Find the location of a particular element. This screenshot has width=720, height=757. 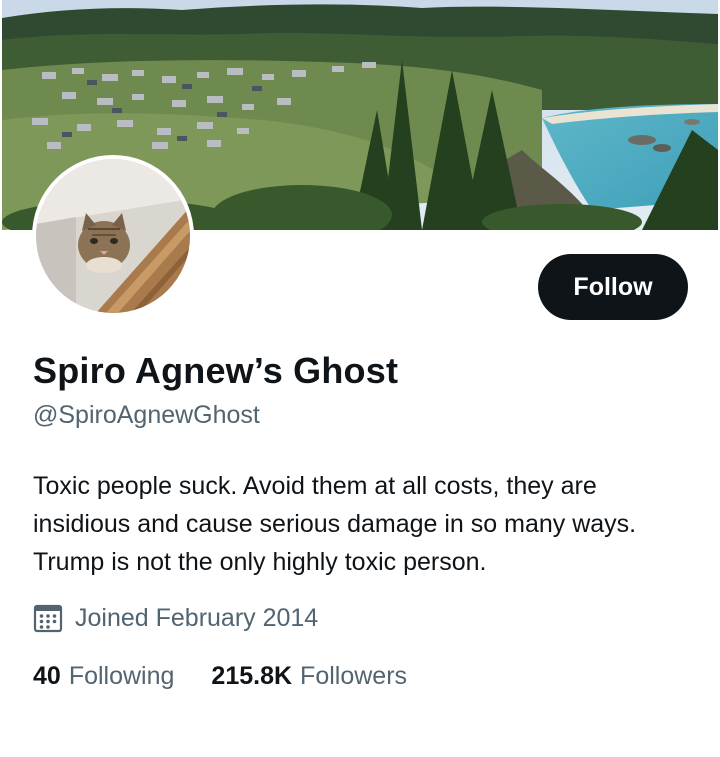

followers-link: 215.8K Followers is located at coordinates (309, 676).